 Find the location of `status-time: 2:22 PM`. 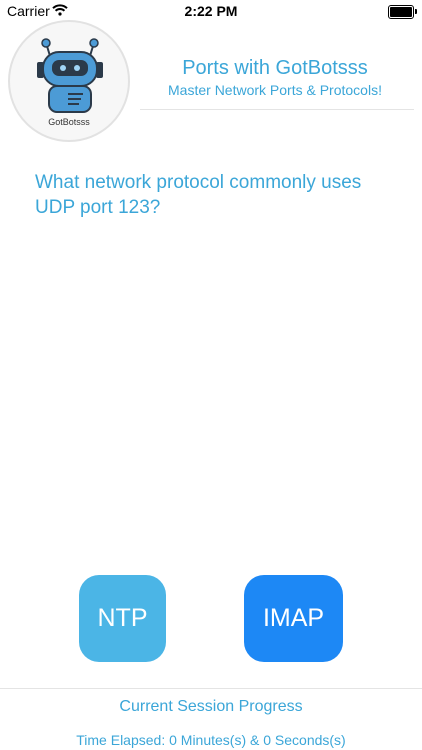

status-time: 2:22 PM is located at coordinates (211, 11).